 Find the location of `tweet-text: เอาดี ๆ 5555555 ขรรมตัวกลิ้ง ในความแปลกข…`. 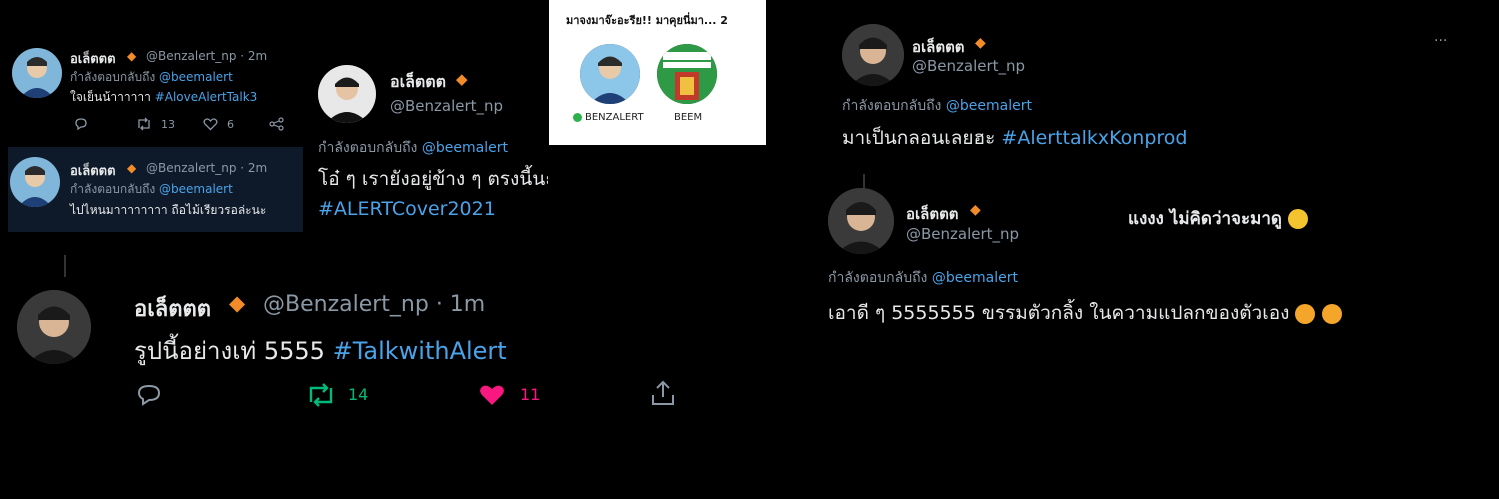

tweet-text: เอาดี ๆ 5555555 ขรรมตัวกลิ้ง ในความแปลกข… is located at coordinates (1085, 313).